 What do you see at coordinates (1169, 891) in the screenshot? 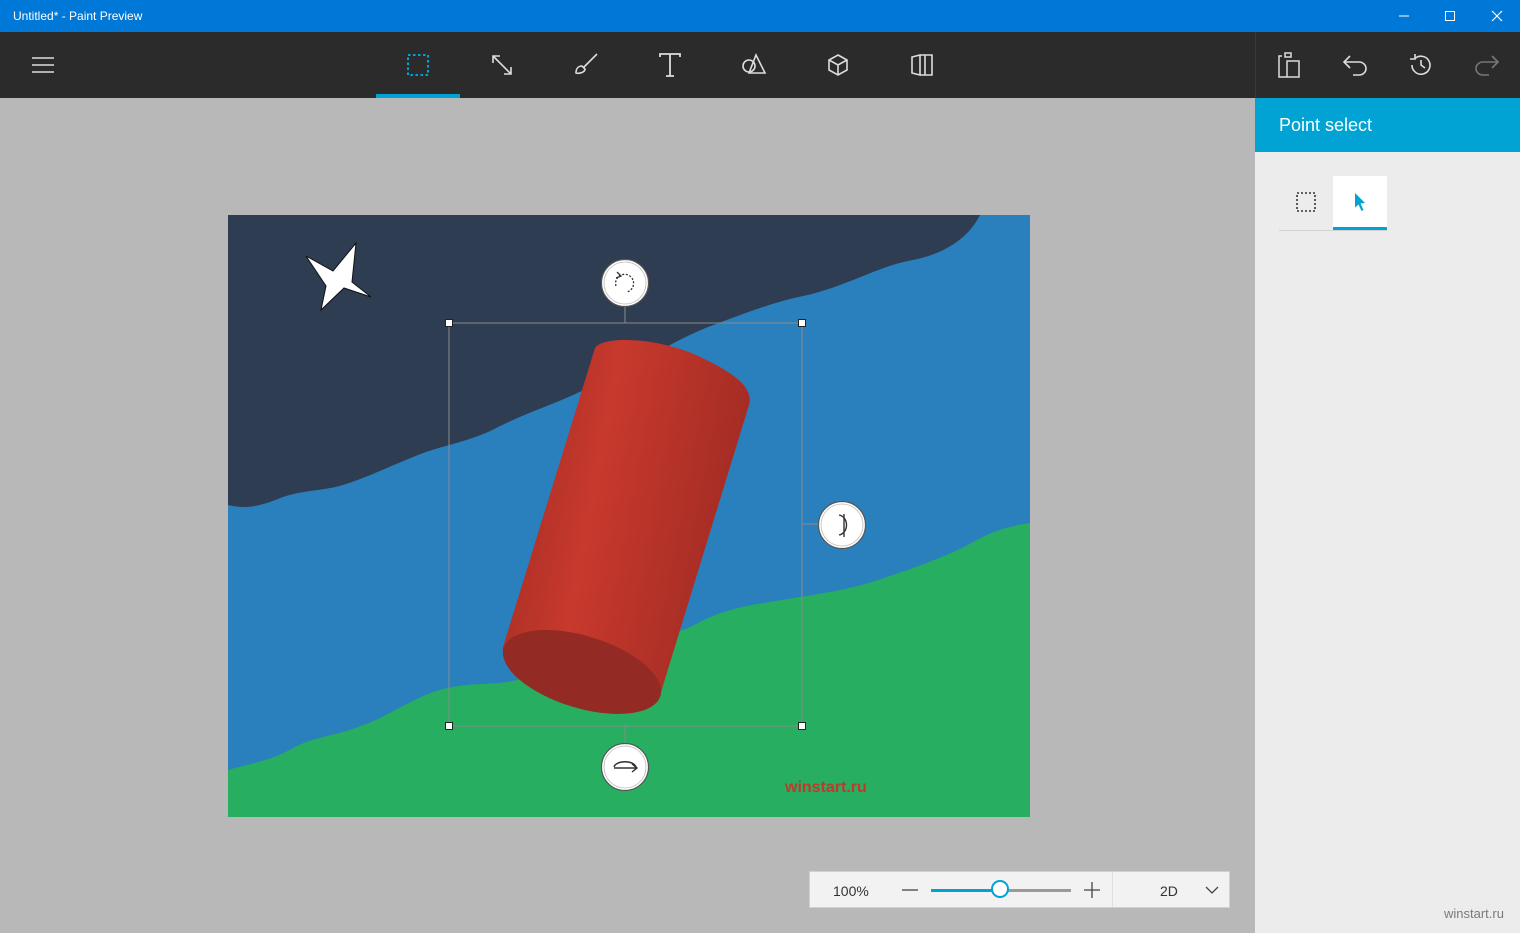
I see `view-mode-label: 2D` at bounding box center [1169, 891].